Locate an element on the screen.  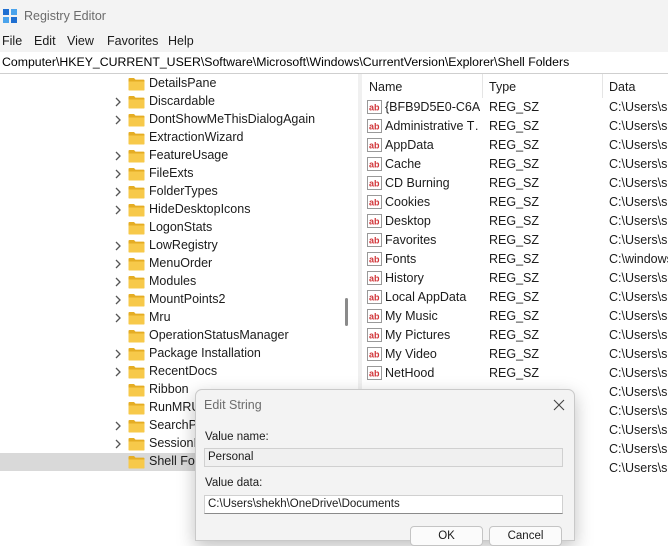
close-icon is located at coordinates (559, 405).